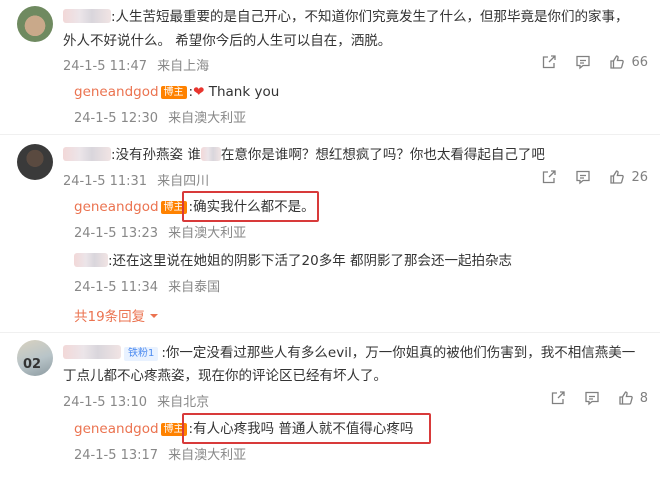 The width and height of the screenshot is (660, 478). I want to click on like-button: 26, so click(628, 177).